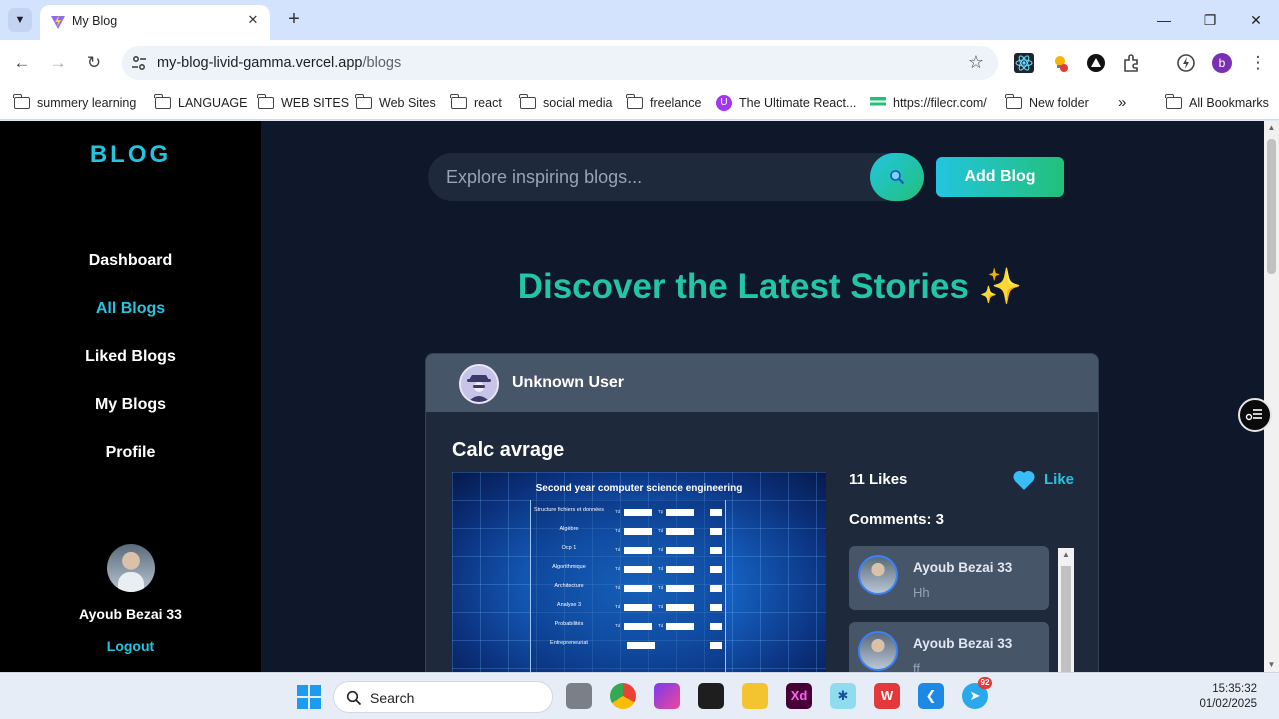 The height and width of the screenshot is (719, 1279). Describe the element at coordinates (568, 382) in the screenshot. I see `post-author: Unknown User` at that location.